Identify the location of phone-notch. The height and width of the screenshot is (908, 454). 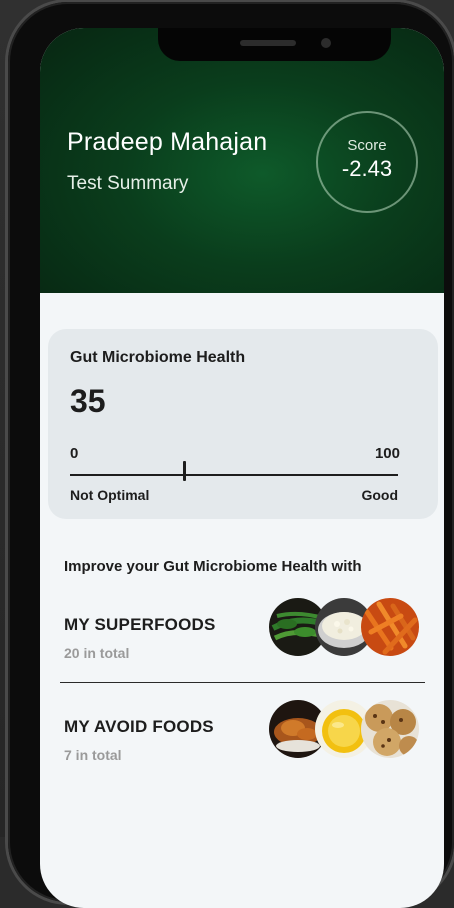
(274, 44).